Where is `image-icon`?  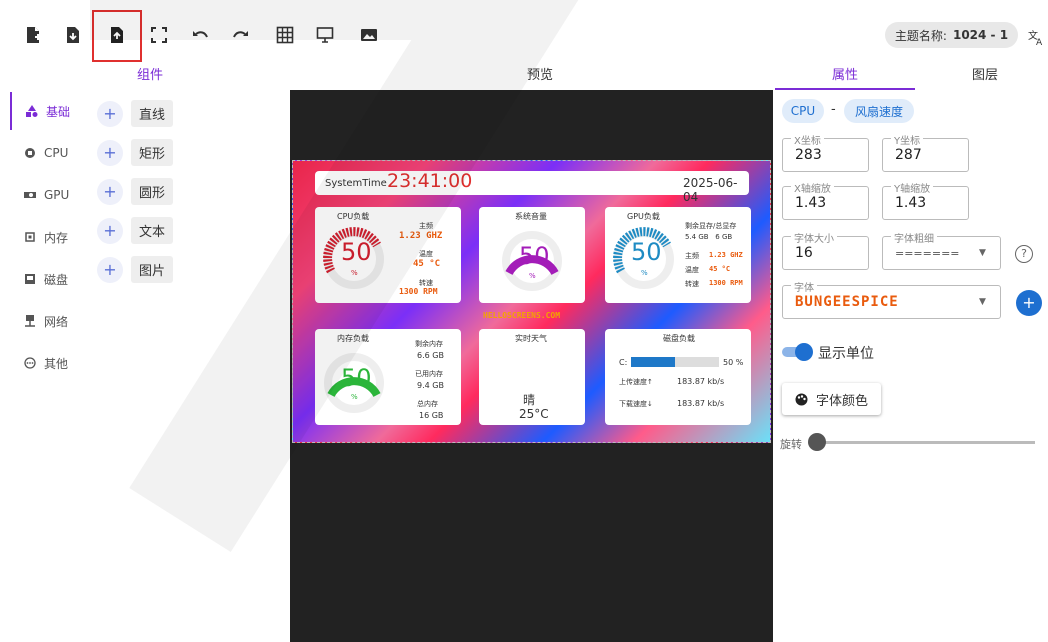 image-icon is located at coordinates (369, 35).